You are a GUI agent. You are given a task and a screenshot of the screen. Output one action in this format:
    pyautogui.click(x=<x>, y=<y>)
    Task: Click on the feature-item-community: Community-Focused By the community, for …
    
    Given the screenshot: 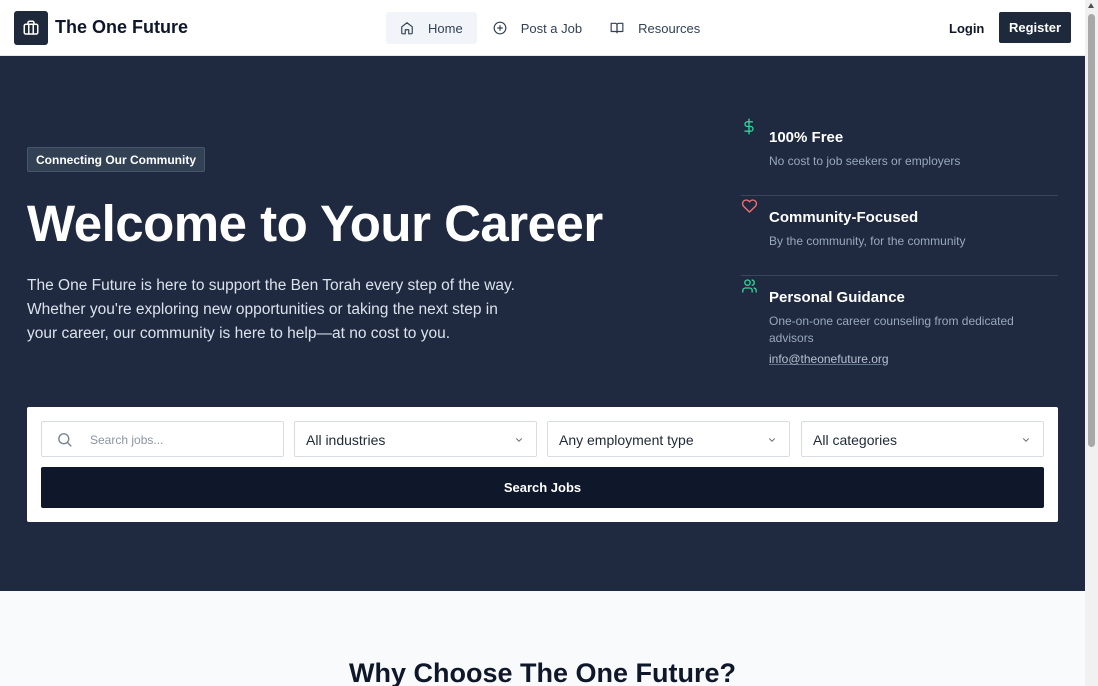 What is the action you would take?
    pyautogui.click(x=899, y=236)
    